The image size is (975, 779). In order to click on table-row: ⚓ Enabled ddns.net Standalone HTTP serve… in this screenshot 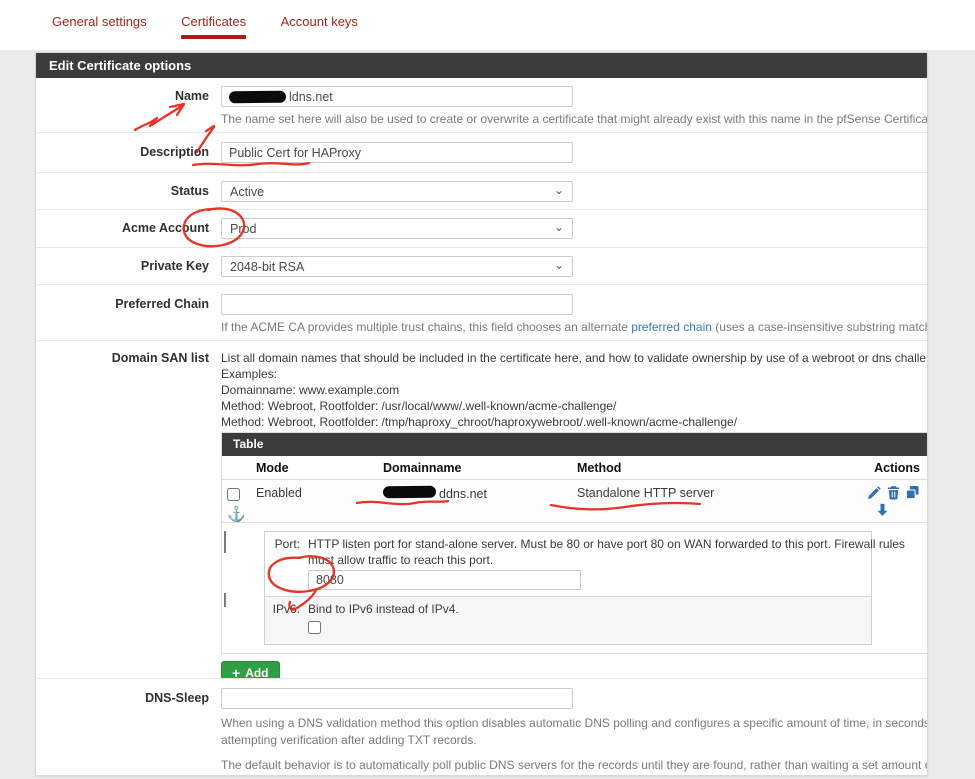, I will do `click(574, 501)`.